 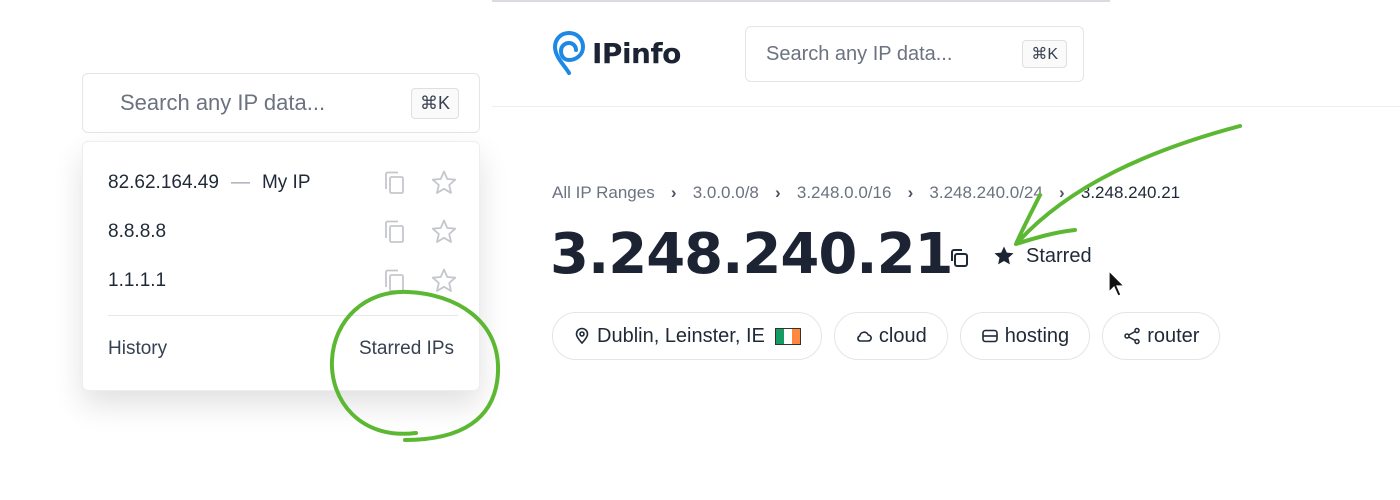 What do you see at coordinates (163, 182) in the screenshot?
I see `list-item-ip: 82.62.164.49` at bounding box center [163, 182].